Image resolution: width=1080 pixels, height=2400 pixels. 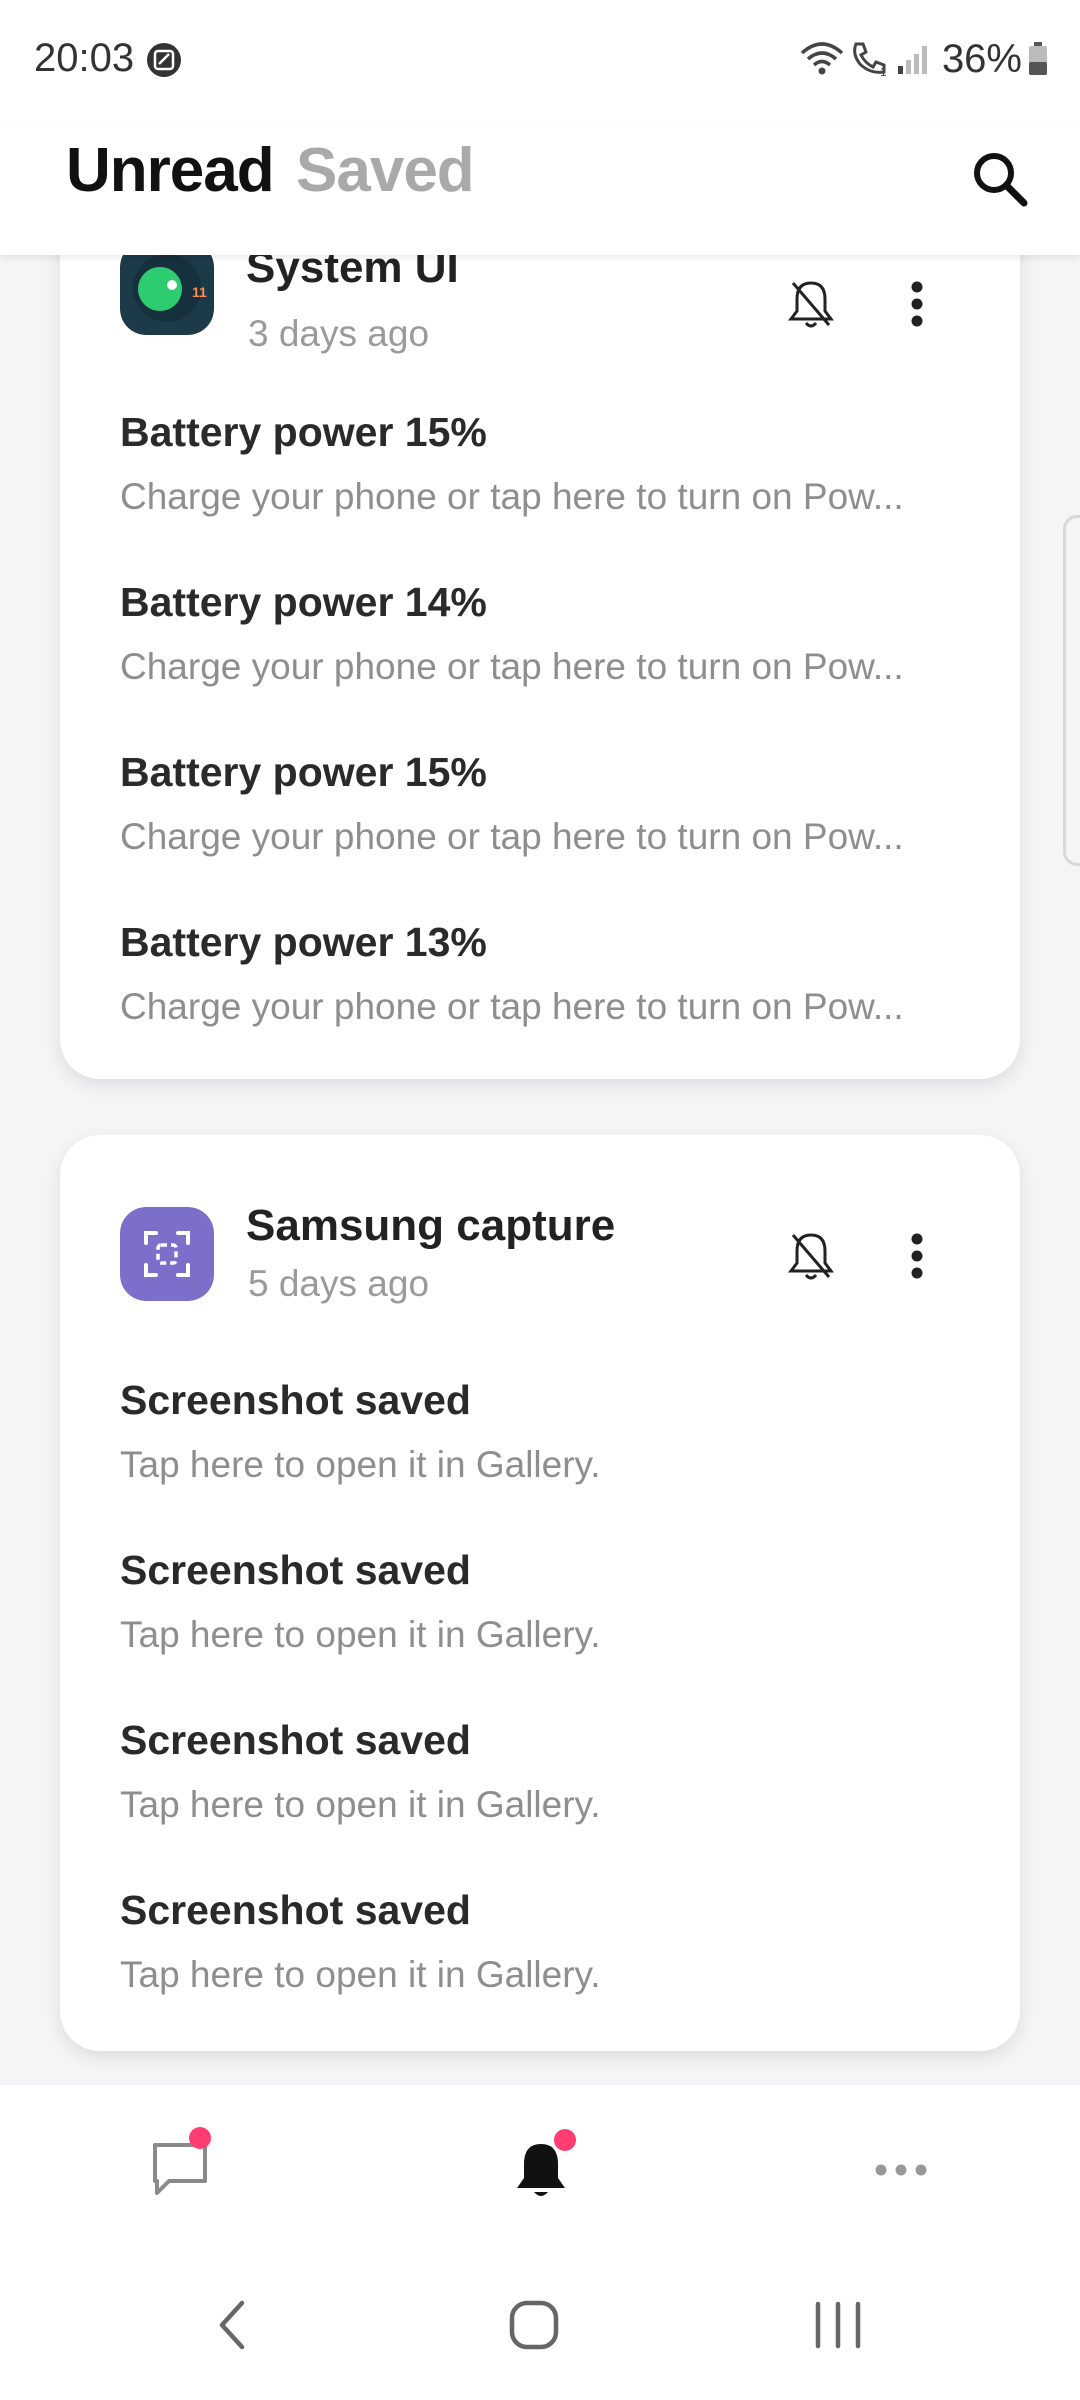 I want to click on notifications-tab, so click(x=541, y=2170).